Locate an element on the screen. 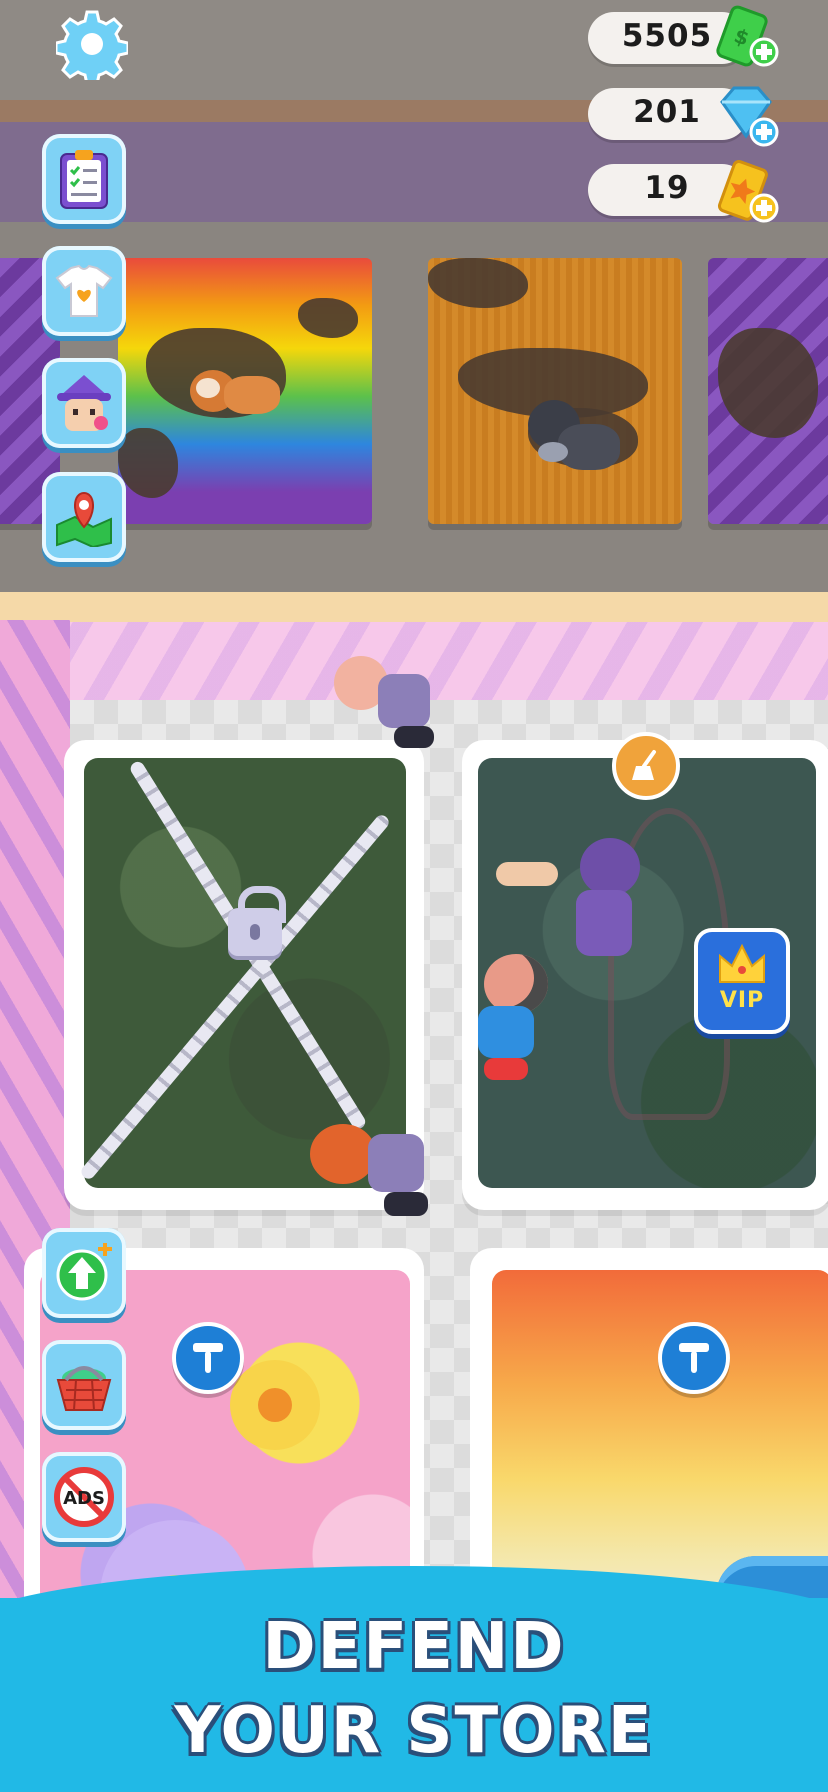 This screenshot has width=828, height=1792. character-button is located at coordinates (84, 403).